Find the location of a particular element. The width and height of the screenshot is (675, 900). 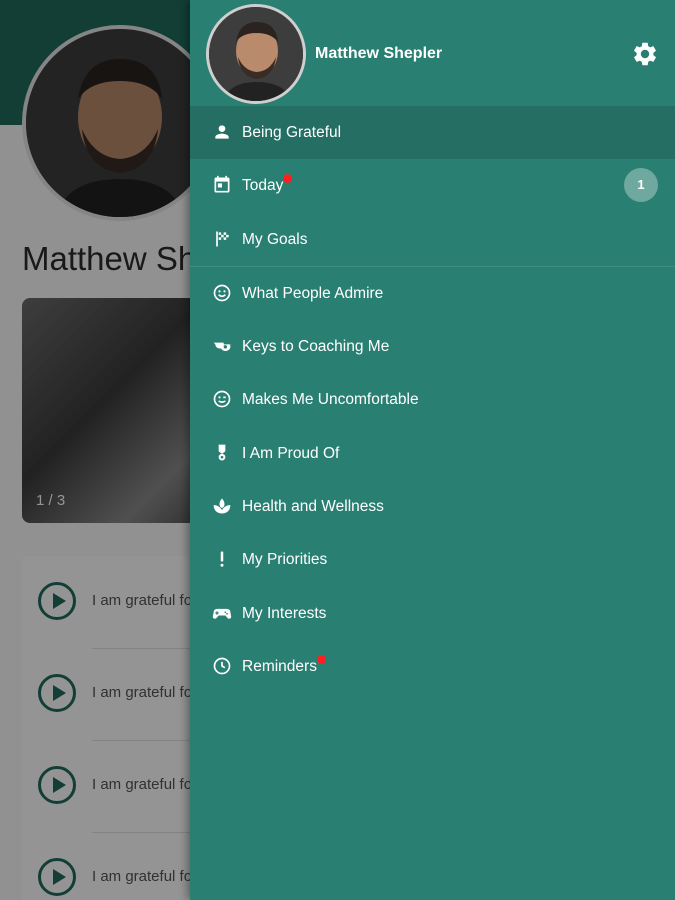

clock-icon is located at coordinates (222, 666).